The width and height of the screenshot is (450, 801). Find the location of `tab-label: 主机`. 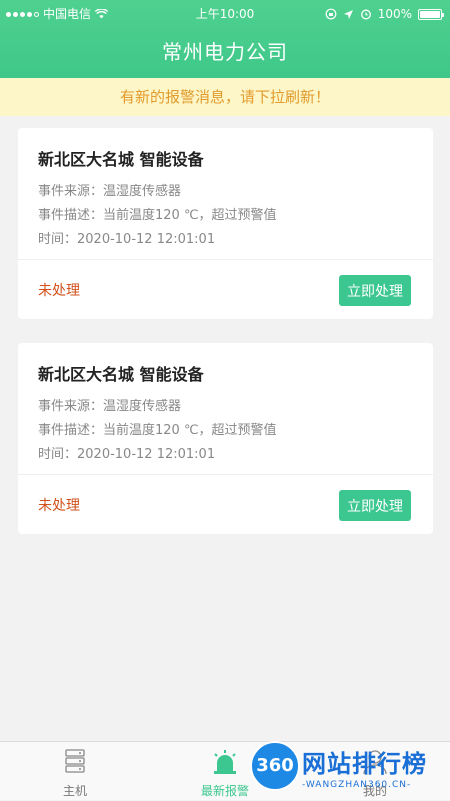

tab-label: 主机 is located at coordinates (74, 791).